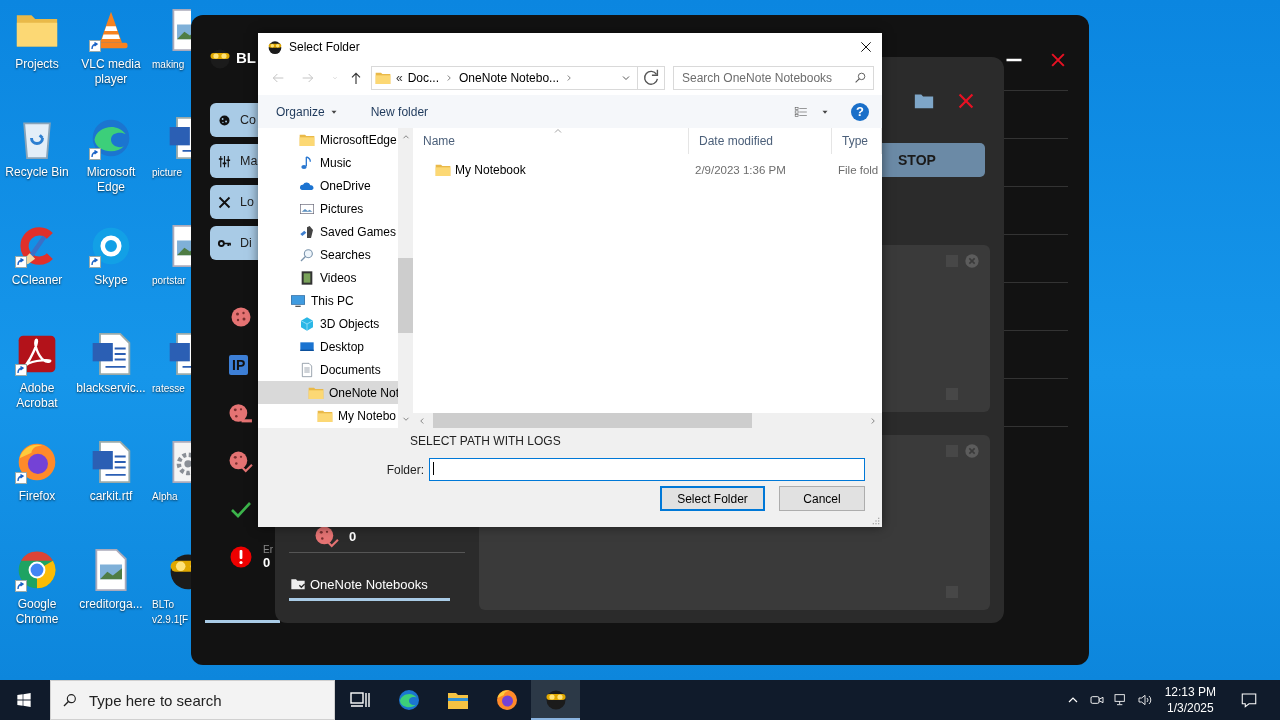 Image resolution: width=1280 pixels, height=720 pixels. Describe the element at coordinates (239, 365) in the screenshot. I see `ip-badge: IP` at that location.